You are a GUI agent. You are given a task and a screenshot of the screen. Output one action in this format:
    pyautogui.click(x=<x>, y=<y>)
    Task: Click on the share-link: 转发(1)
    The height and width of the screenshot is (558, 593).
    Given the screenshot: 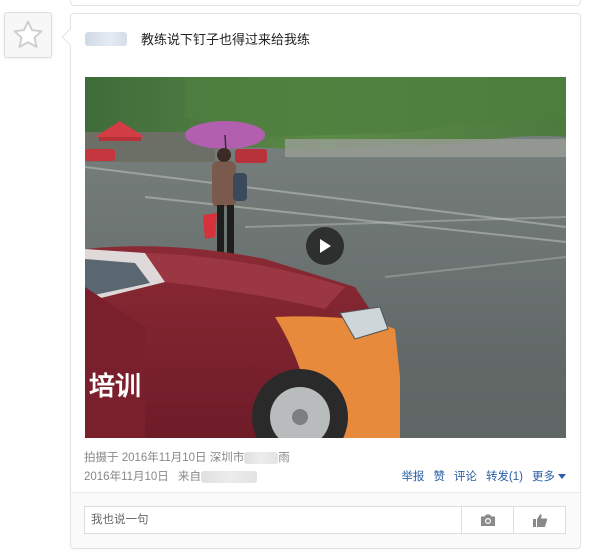 What is the action you would take?
    pyautogui.click(x=504, y=476)
    